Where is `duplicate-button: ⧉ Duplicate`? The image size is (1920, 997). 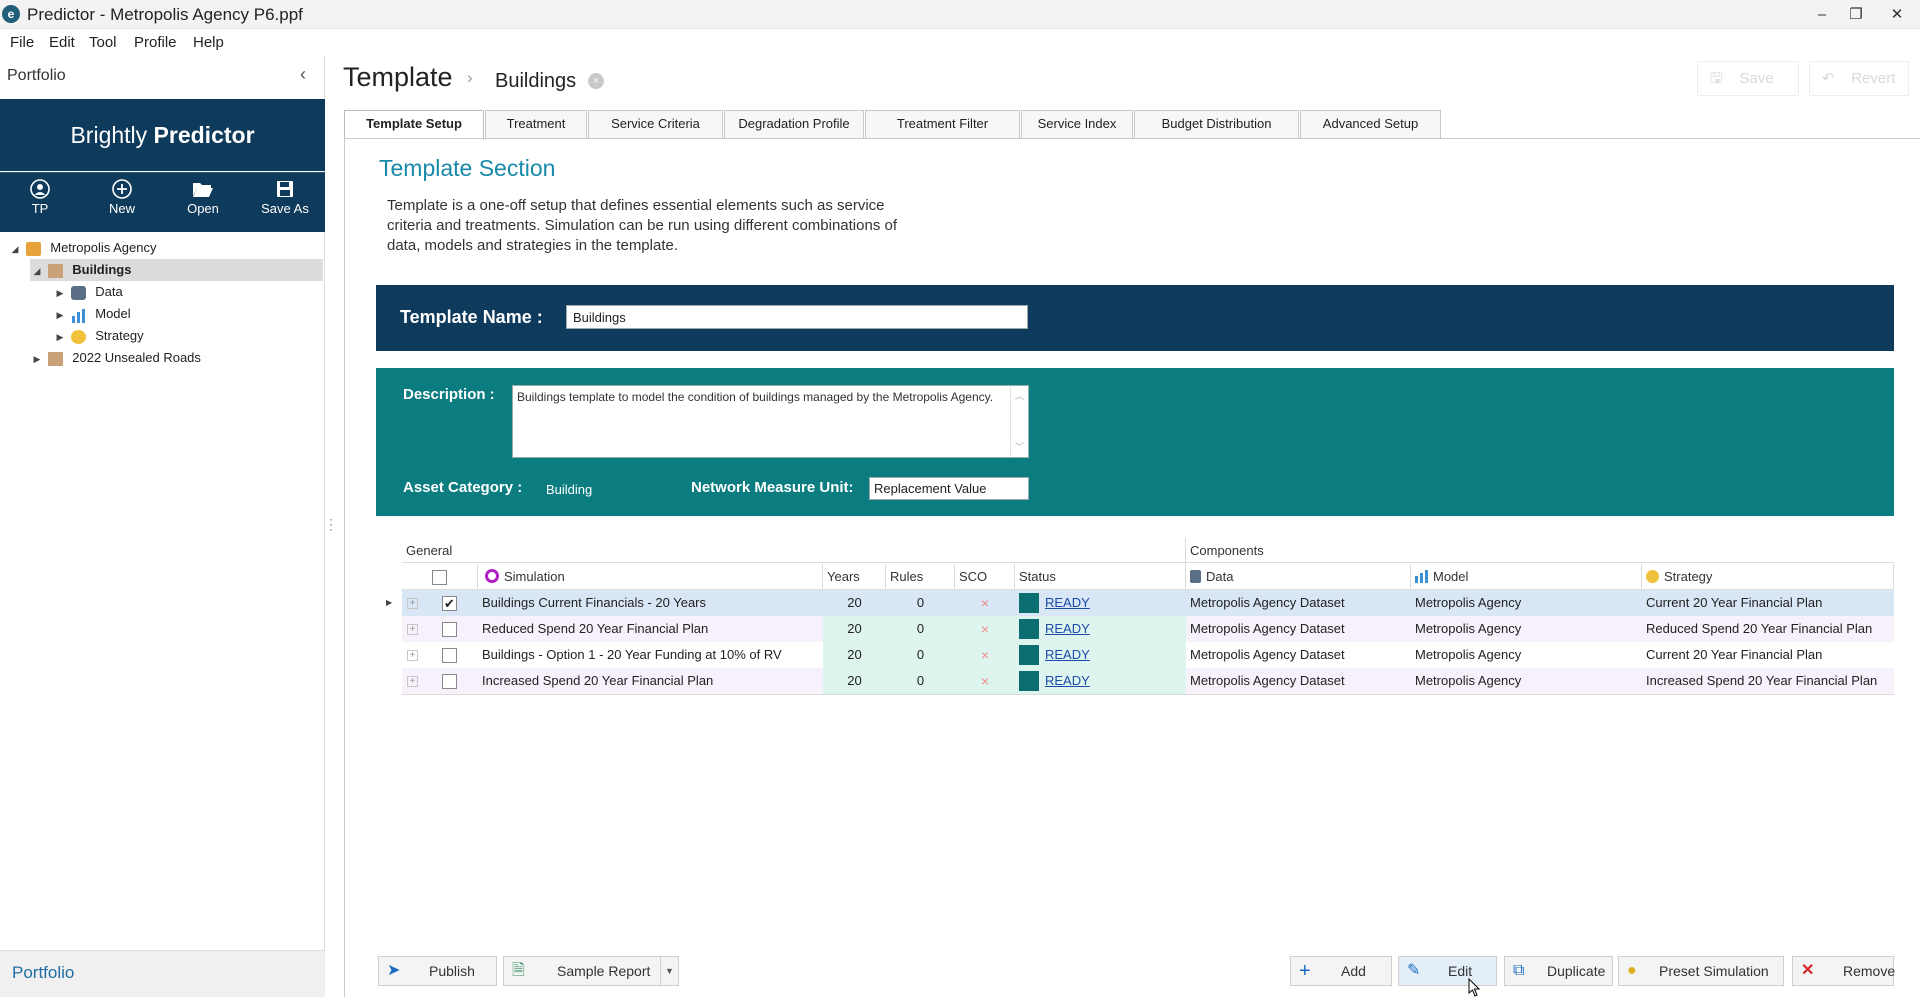
duplicate-button: ⧉ Duplicate is located at coordinates (1558, 971).